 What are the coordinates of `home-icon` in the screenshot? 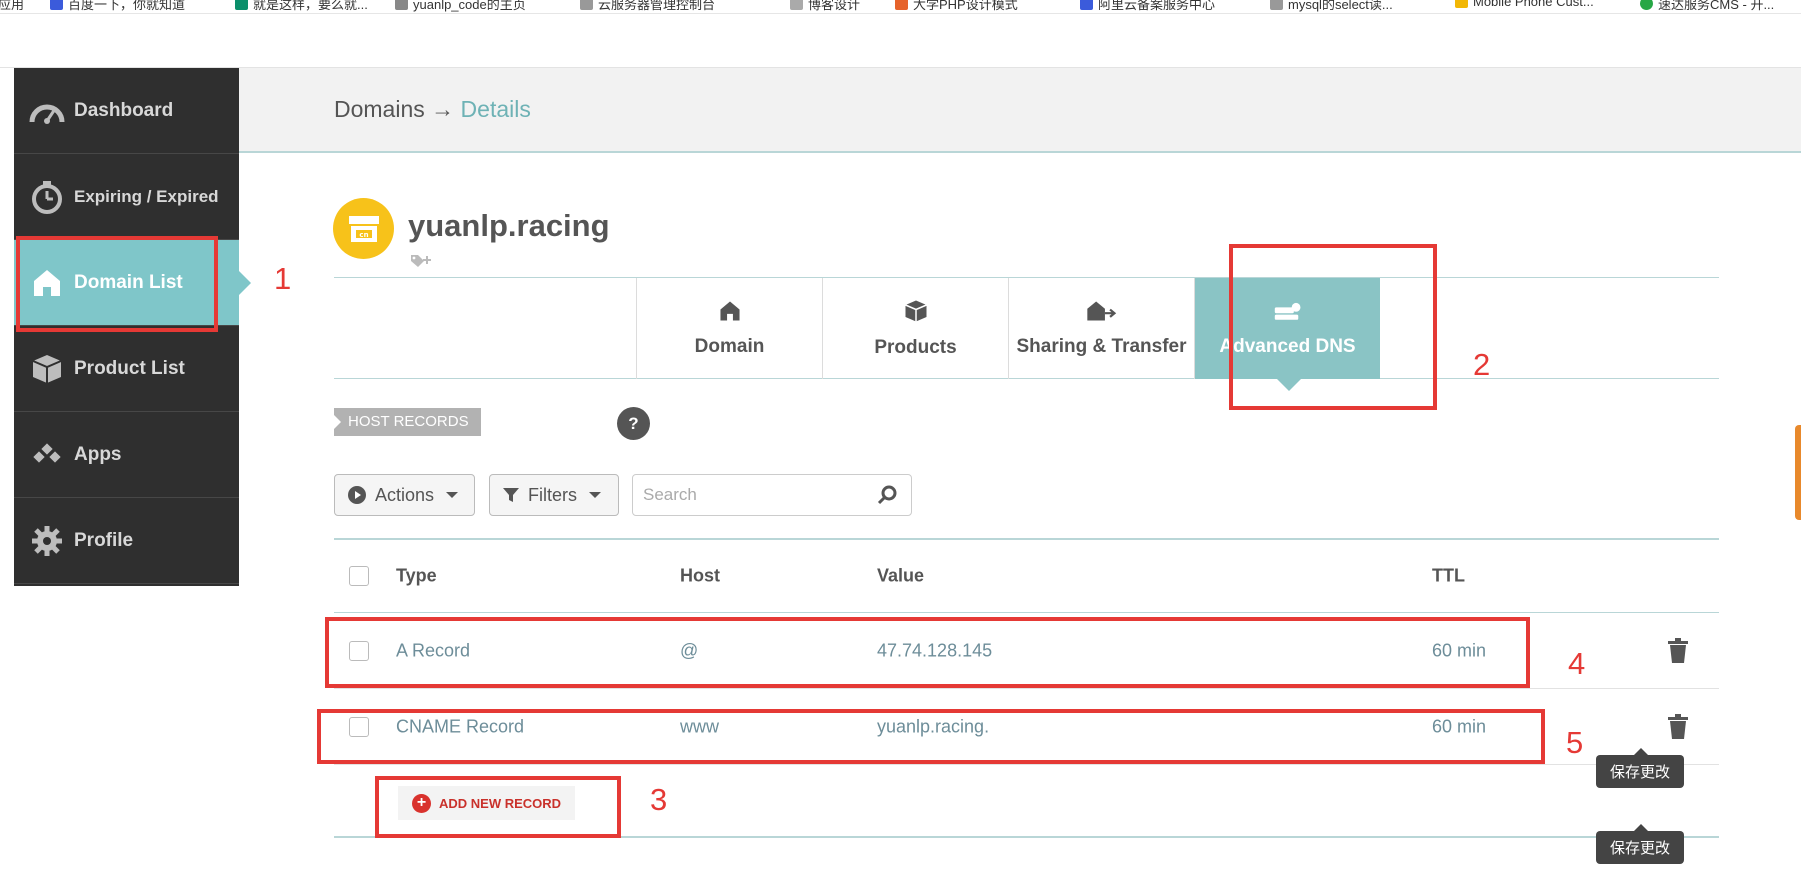 It's located at (729, 310).